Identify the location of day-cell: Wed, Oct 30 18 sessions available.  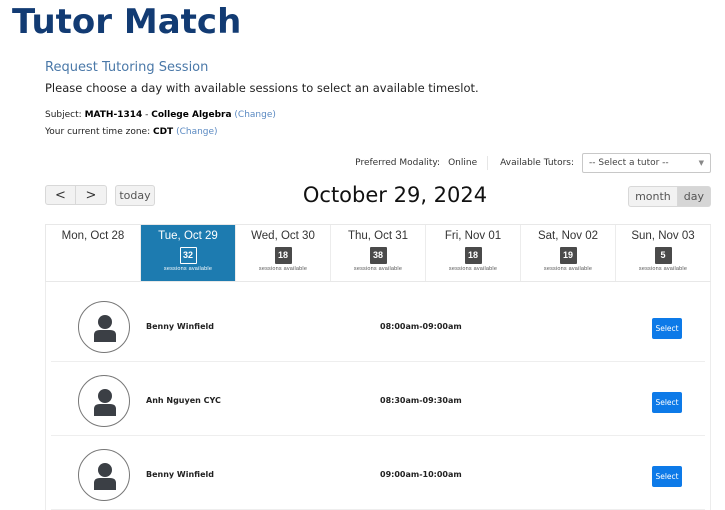
(283, 253).